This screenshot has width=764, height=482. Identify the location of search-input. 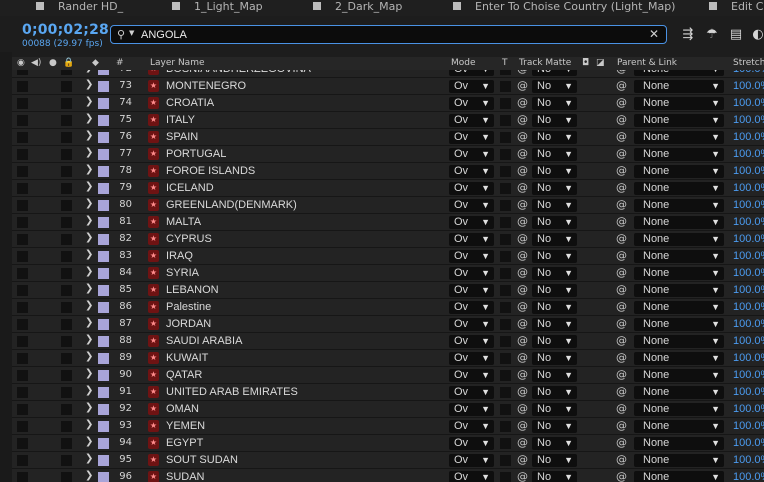
(391, 34).